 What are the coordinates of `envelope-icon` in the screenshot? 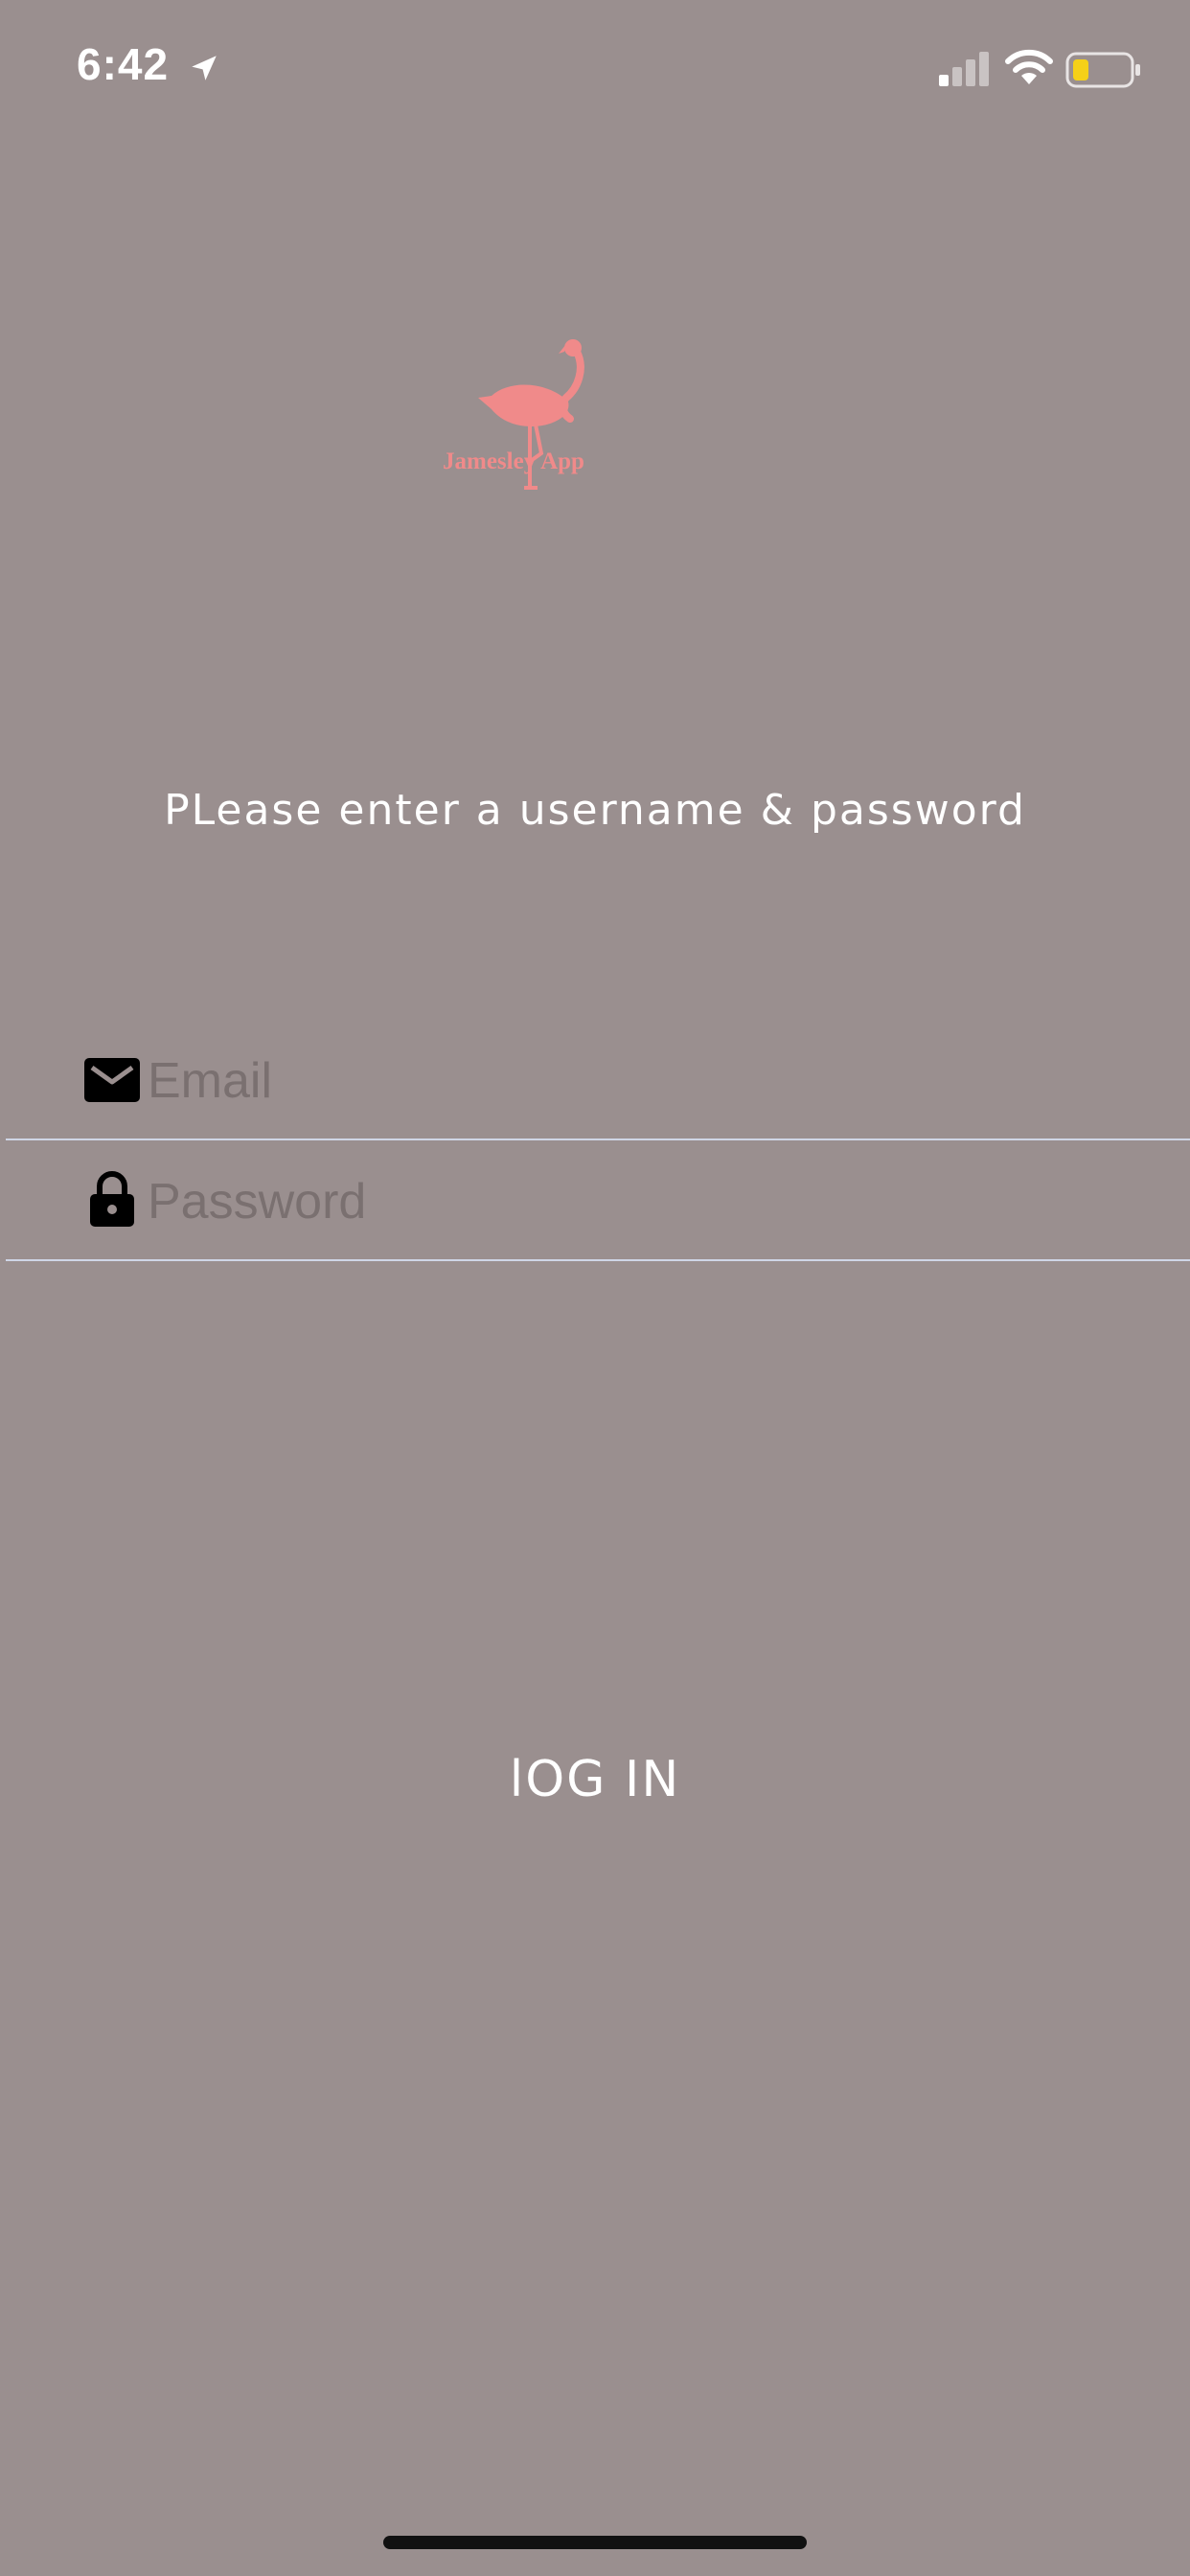 It's located at (112, 1080).